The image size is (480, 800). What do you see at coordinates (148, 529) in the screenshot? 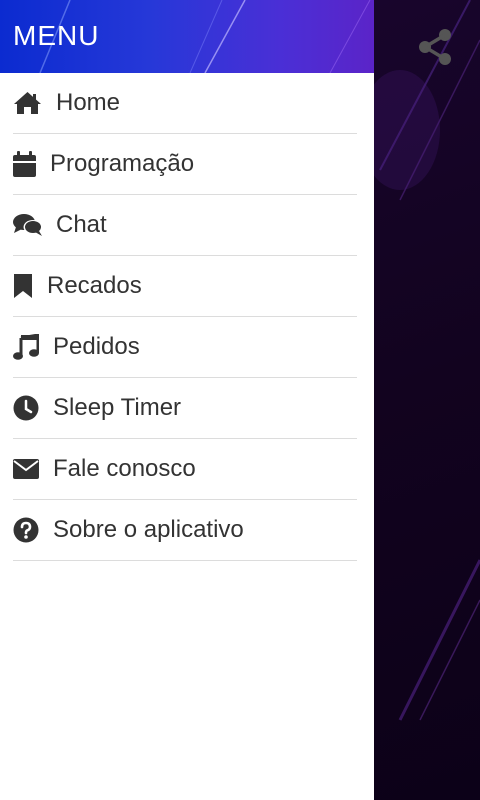
I see `menu-item-label: Sobre o aplicativo` at bounding box center [148, 529].